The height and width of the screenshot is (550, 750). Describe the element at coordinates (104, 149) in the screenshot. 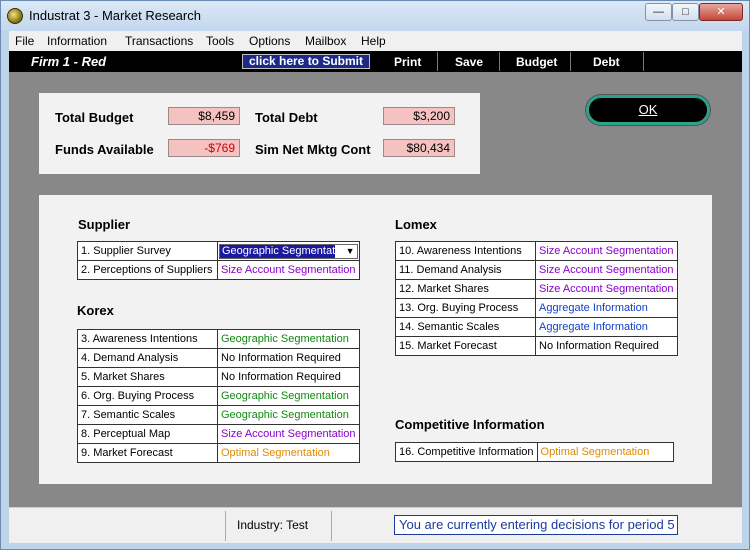

I see `funds-available-label: Funds Available` at that location.